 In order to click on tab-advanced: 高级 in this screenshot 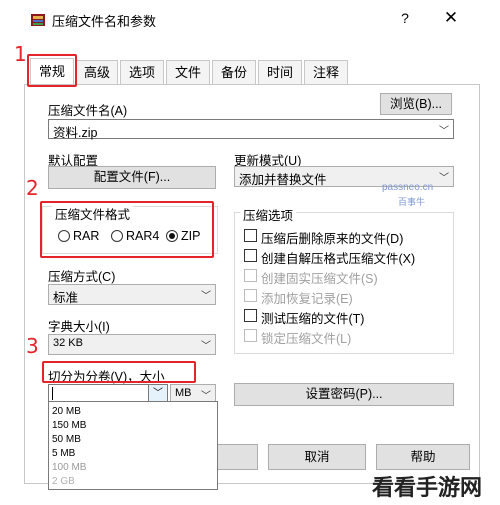, I will do `click(97, 72)`.